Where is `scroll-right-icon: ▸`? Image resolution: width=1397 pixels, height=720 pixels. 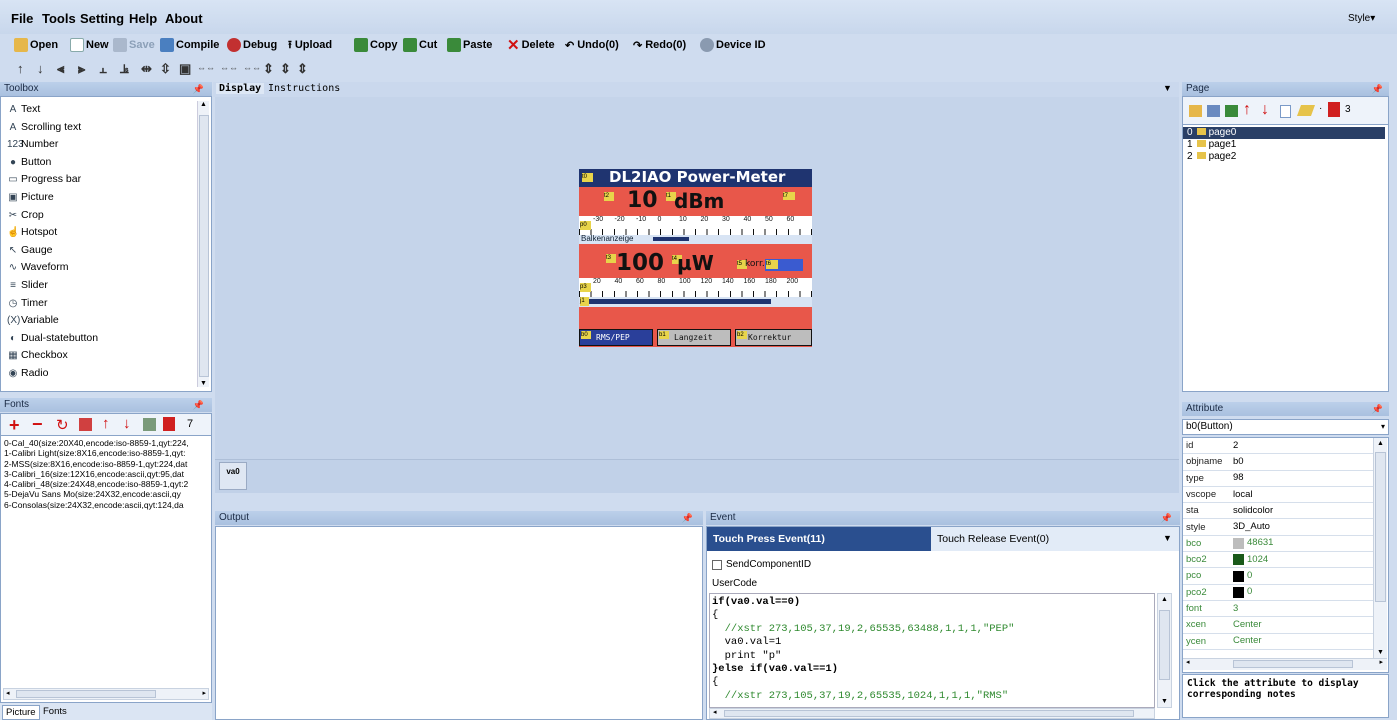 scroll-right-icon: ▸ is located at coordinates (1381, 662).